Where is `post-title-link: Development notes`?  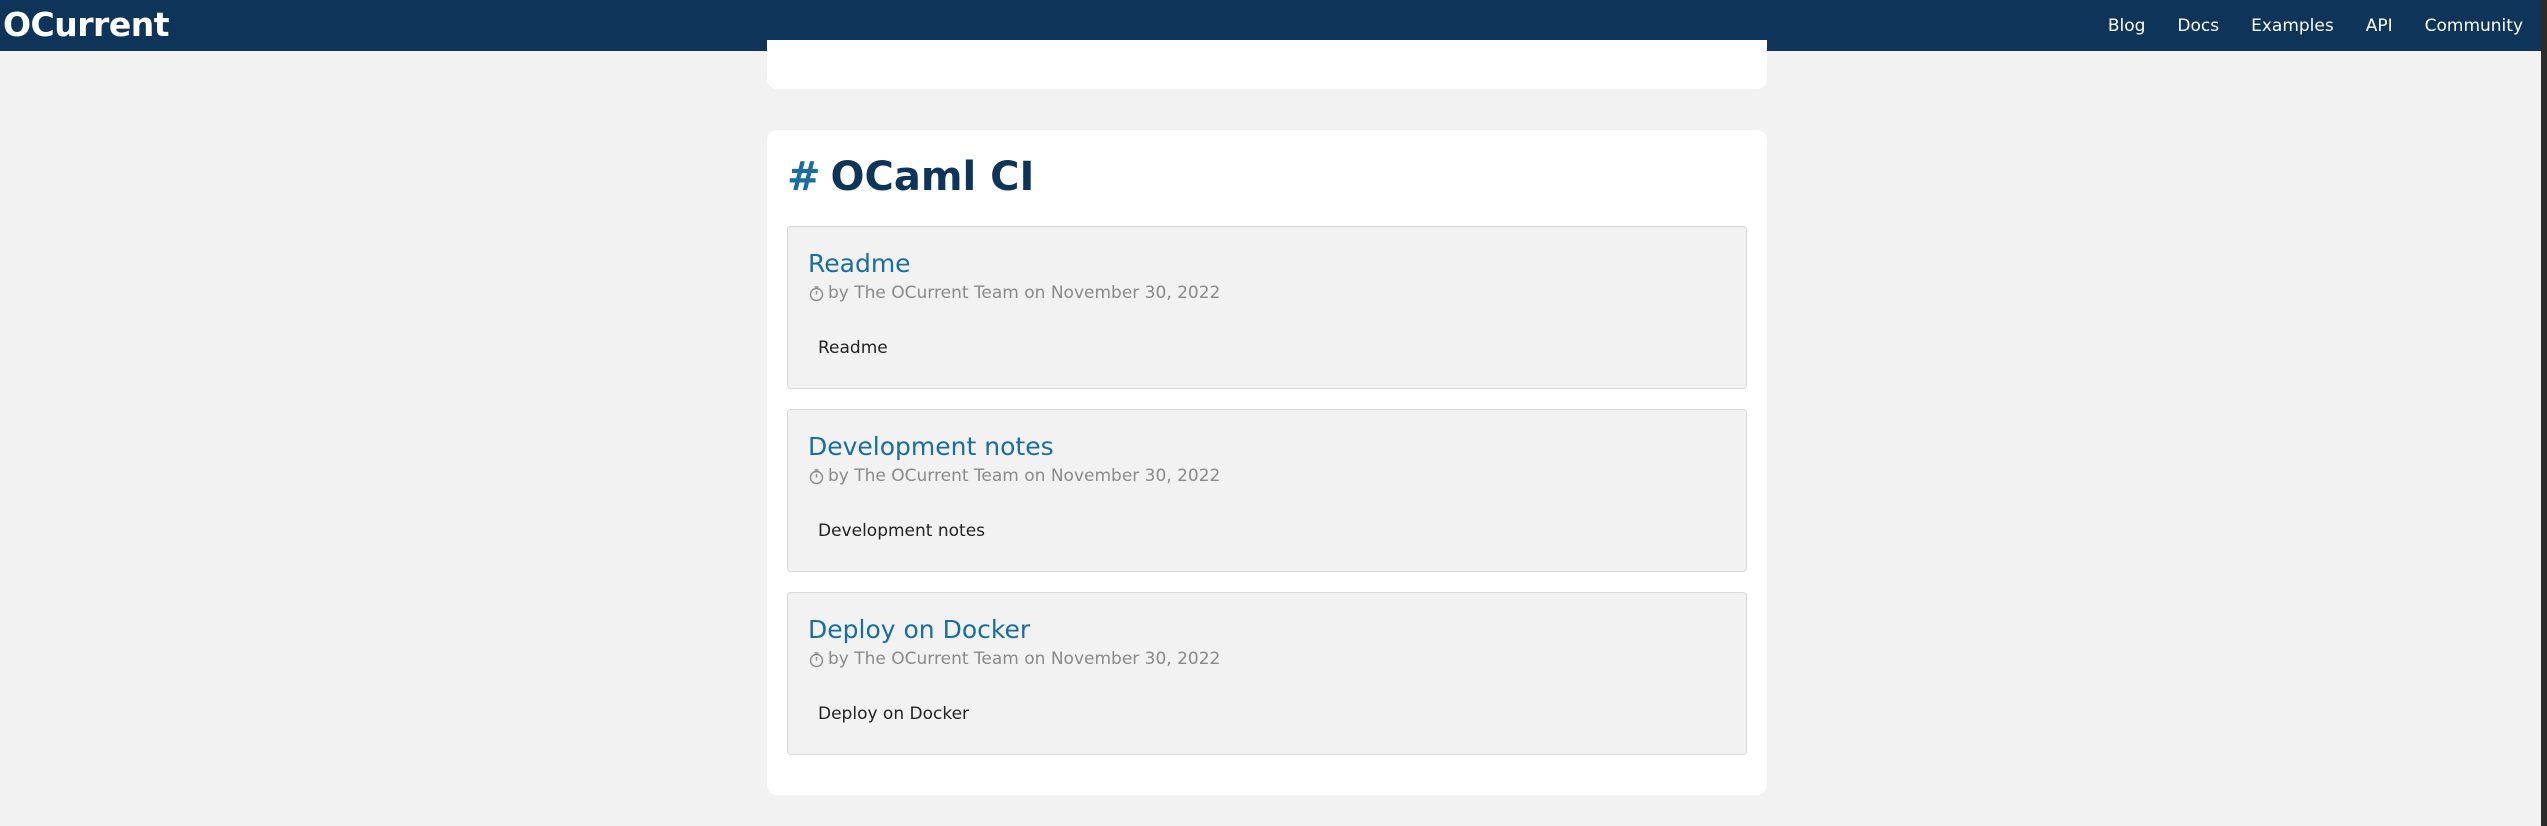 post-title-link: Development notes is located at coordinates (931, 447).